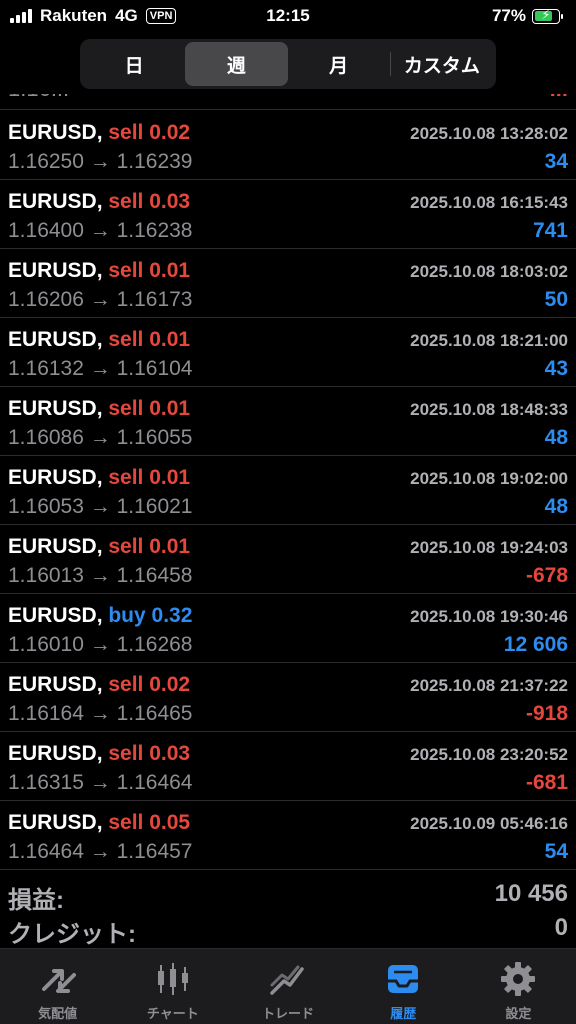 The width and height of the screenshot is (576, 1024). I want to click on credit-row: クレジット: 0, so click(288, 929).